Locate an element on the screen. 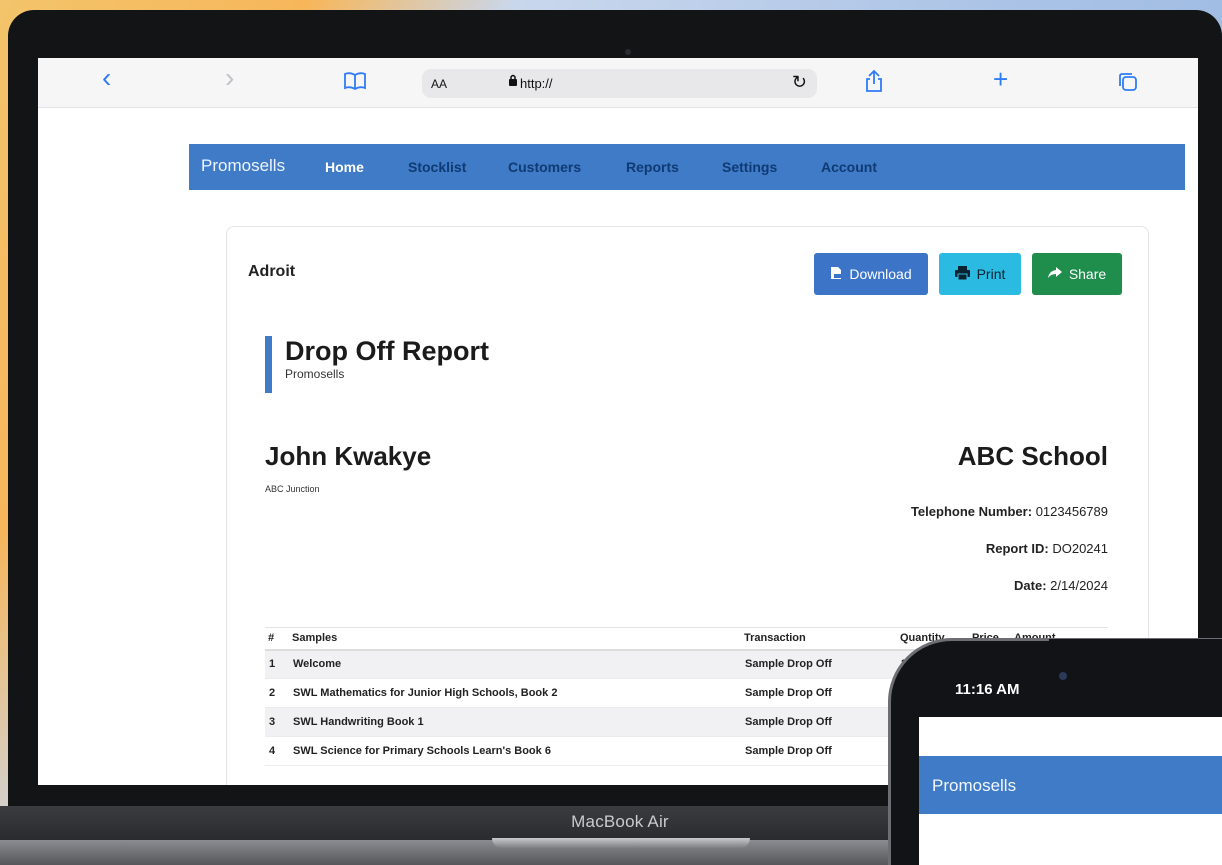 The height and width of the screenshot is (865, 1222). nav-item-settings: Settings is located at coordinates (749, 167).